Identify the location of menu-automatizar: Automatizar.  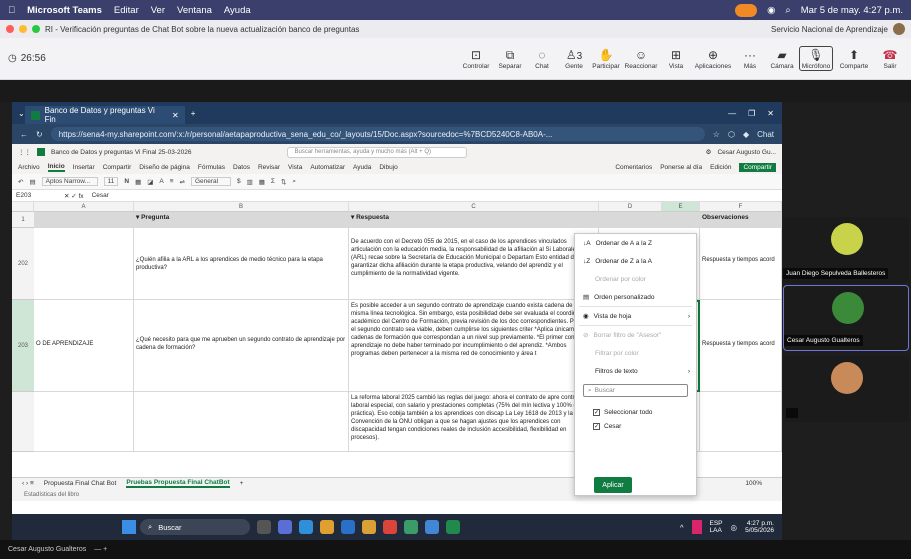
(327, 167).